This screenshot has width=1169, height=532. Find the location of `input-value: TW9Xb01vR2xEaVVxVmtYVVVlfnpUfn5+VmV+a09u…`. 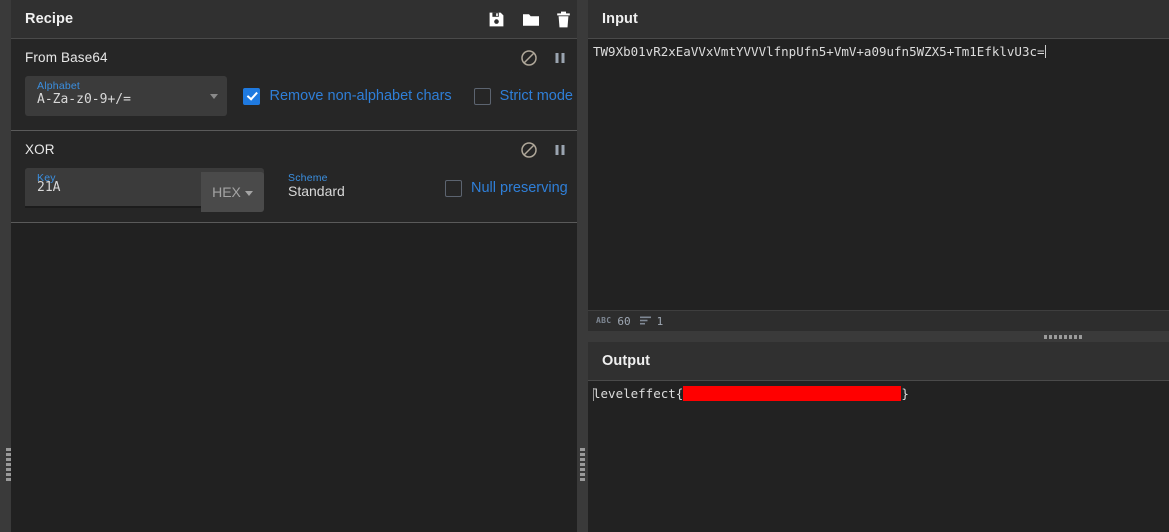

input-value: TW9Xb01vR2xEaVVxVmtYVVVlfnpUfn5+VmV+a09u… is located at coordinates (819, 51).